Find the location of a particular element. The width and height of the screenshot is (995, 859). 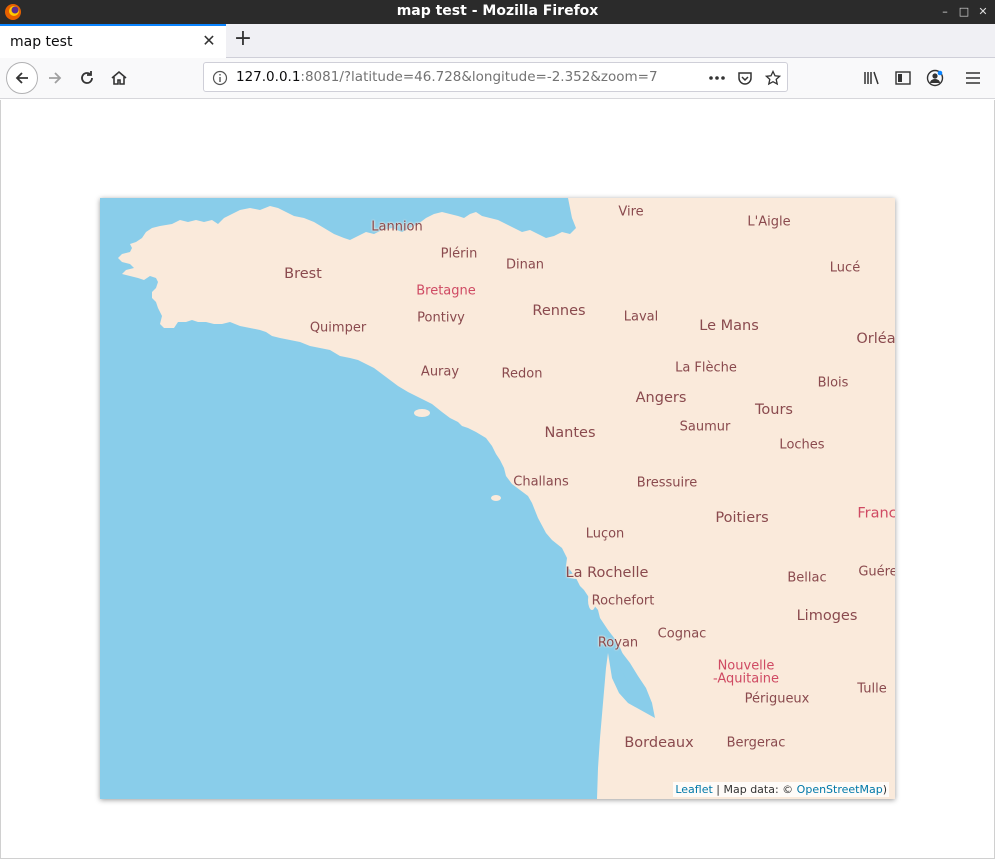

back-arrow-icon is located at coordinates (21, 78).